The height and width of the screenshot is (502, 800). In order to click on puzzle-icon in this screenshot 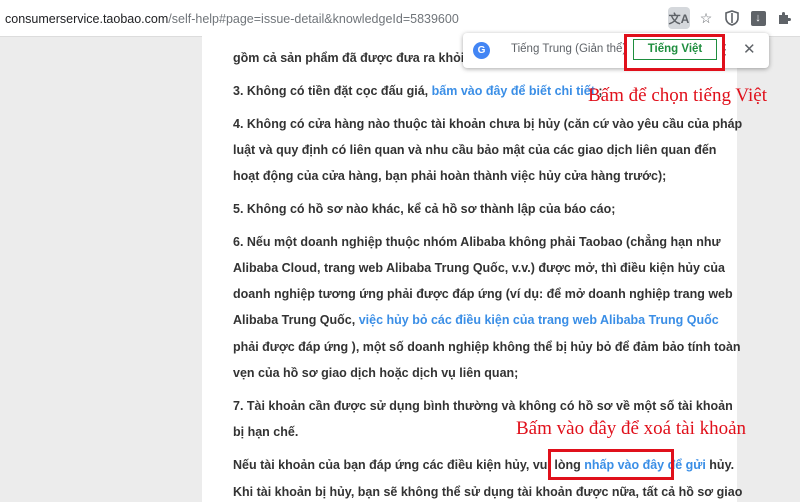, I will do `click(784, 18)`.